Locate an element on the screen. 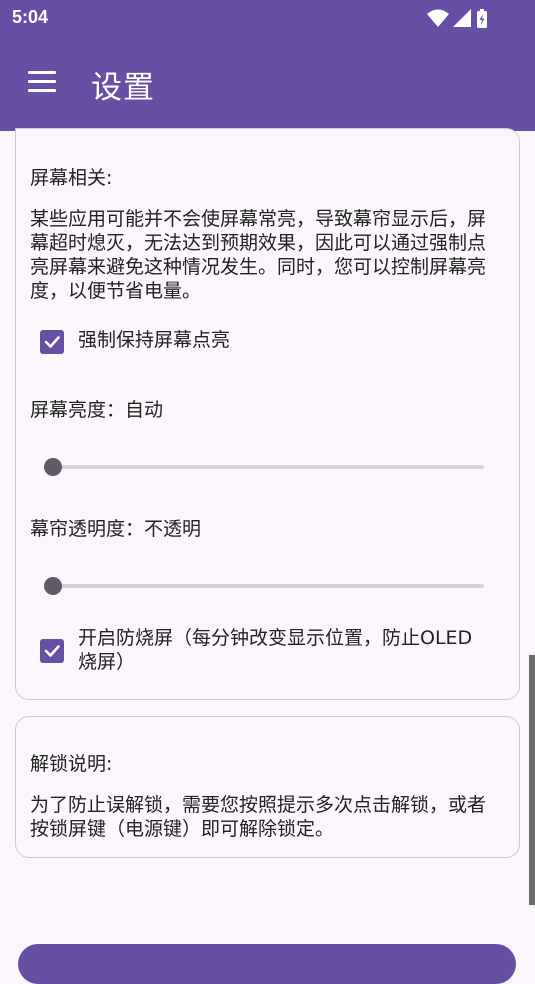  unlock-section-description: 为了防止误解锁，需要您按照提示多次点击解锁，或者按锁屏键（电源键）即可解除锁定。 is located at coordinates (258, 817).